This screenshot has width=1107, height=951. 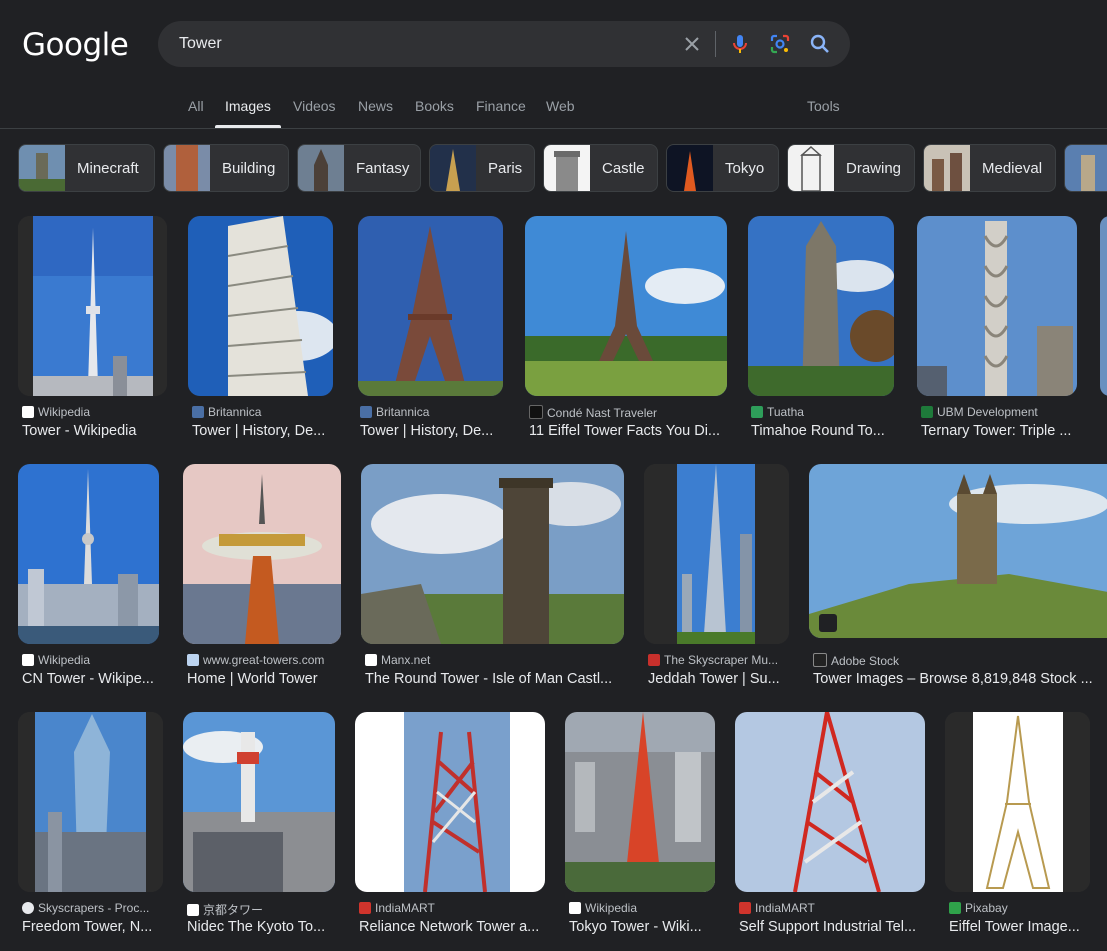 What do you see at coordinates (248, 106) in the screenshot?
I see `tab-images: Images` at bounding box center [248, 106].